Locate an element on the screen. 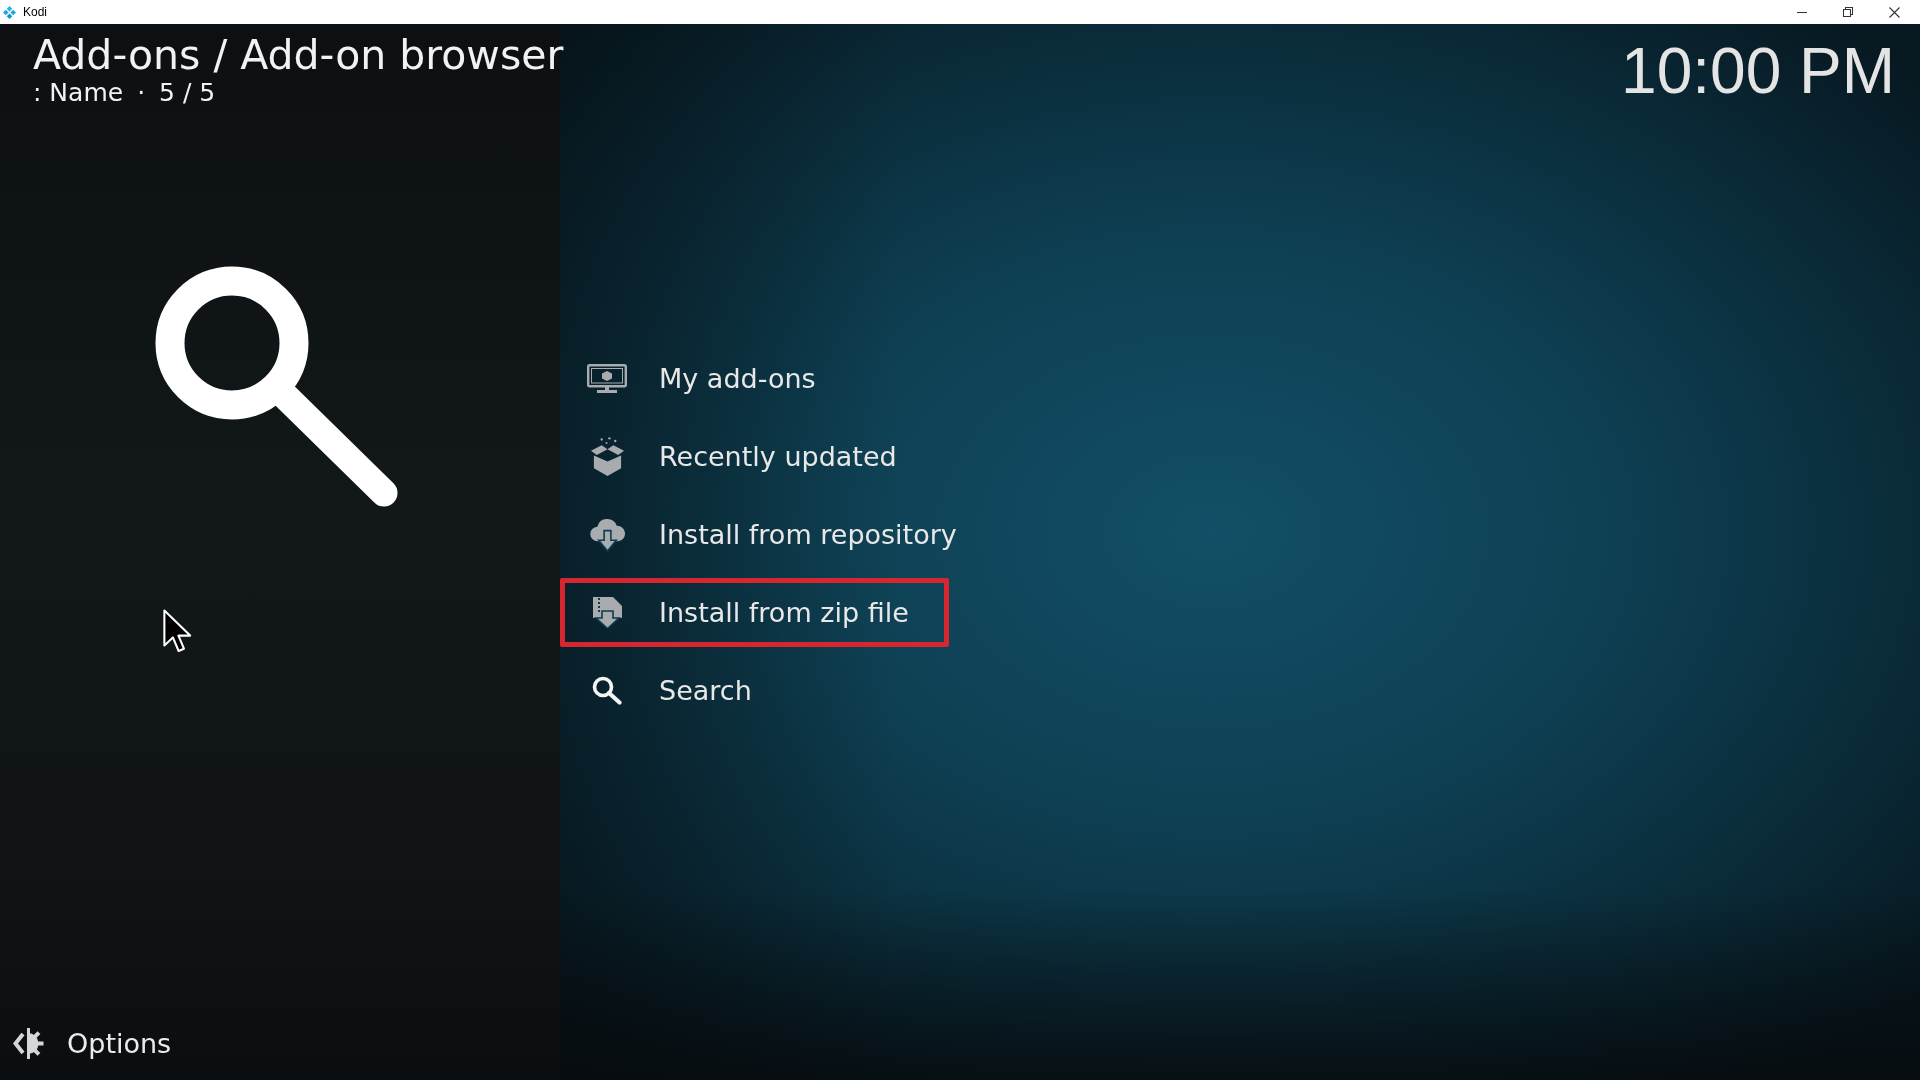 This screenshot has height=1080, width=1920. menu-item: Recently updated is located at coordinates (748, 456).